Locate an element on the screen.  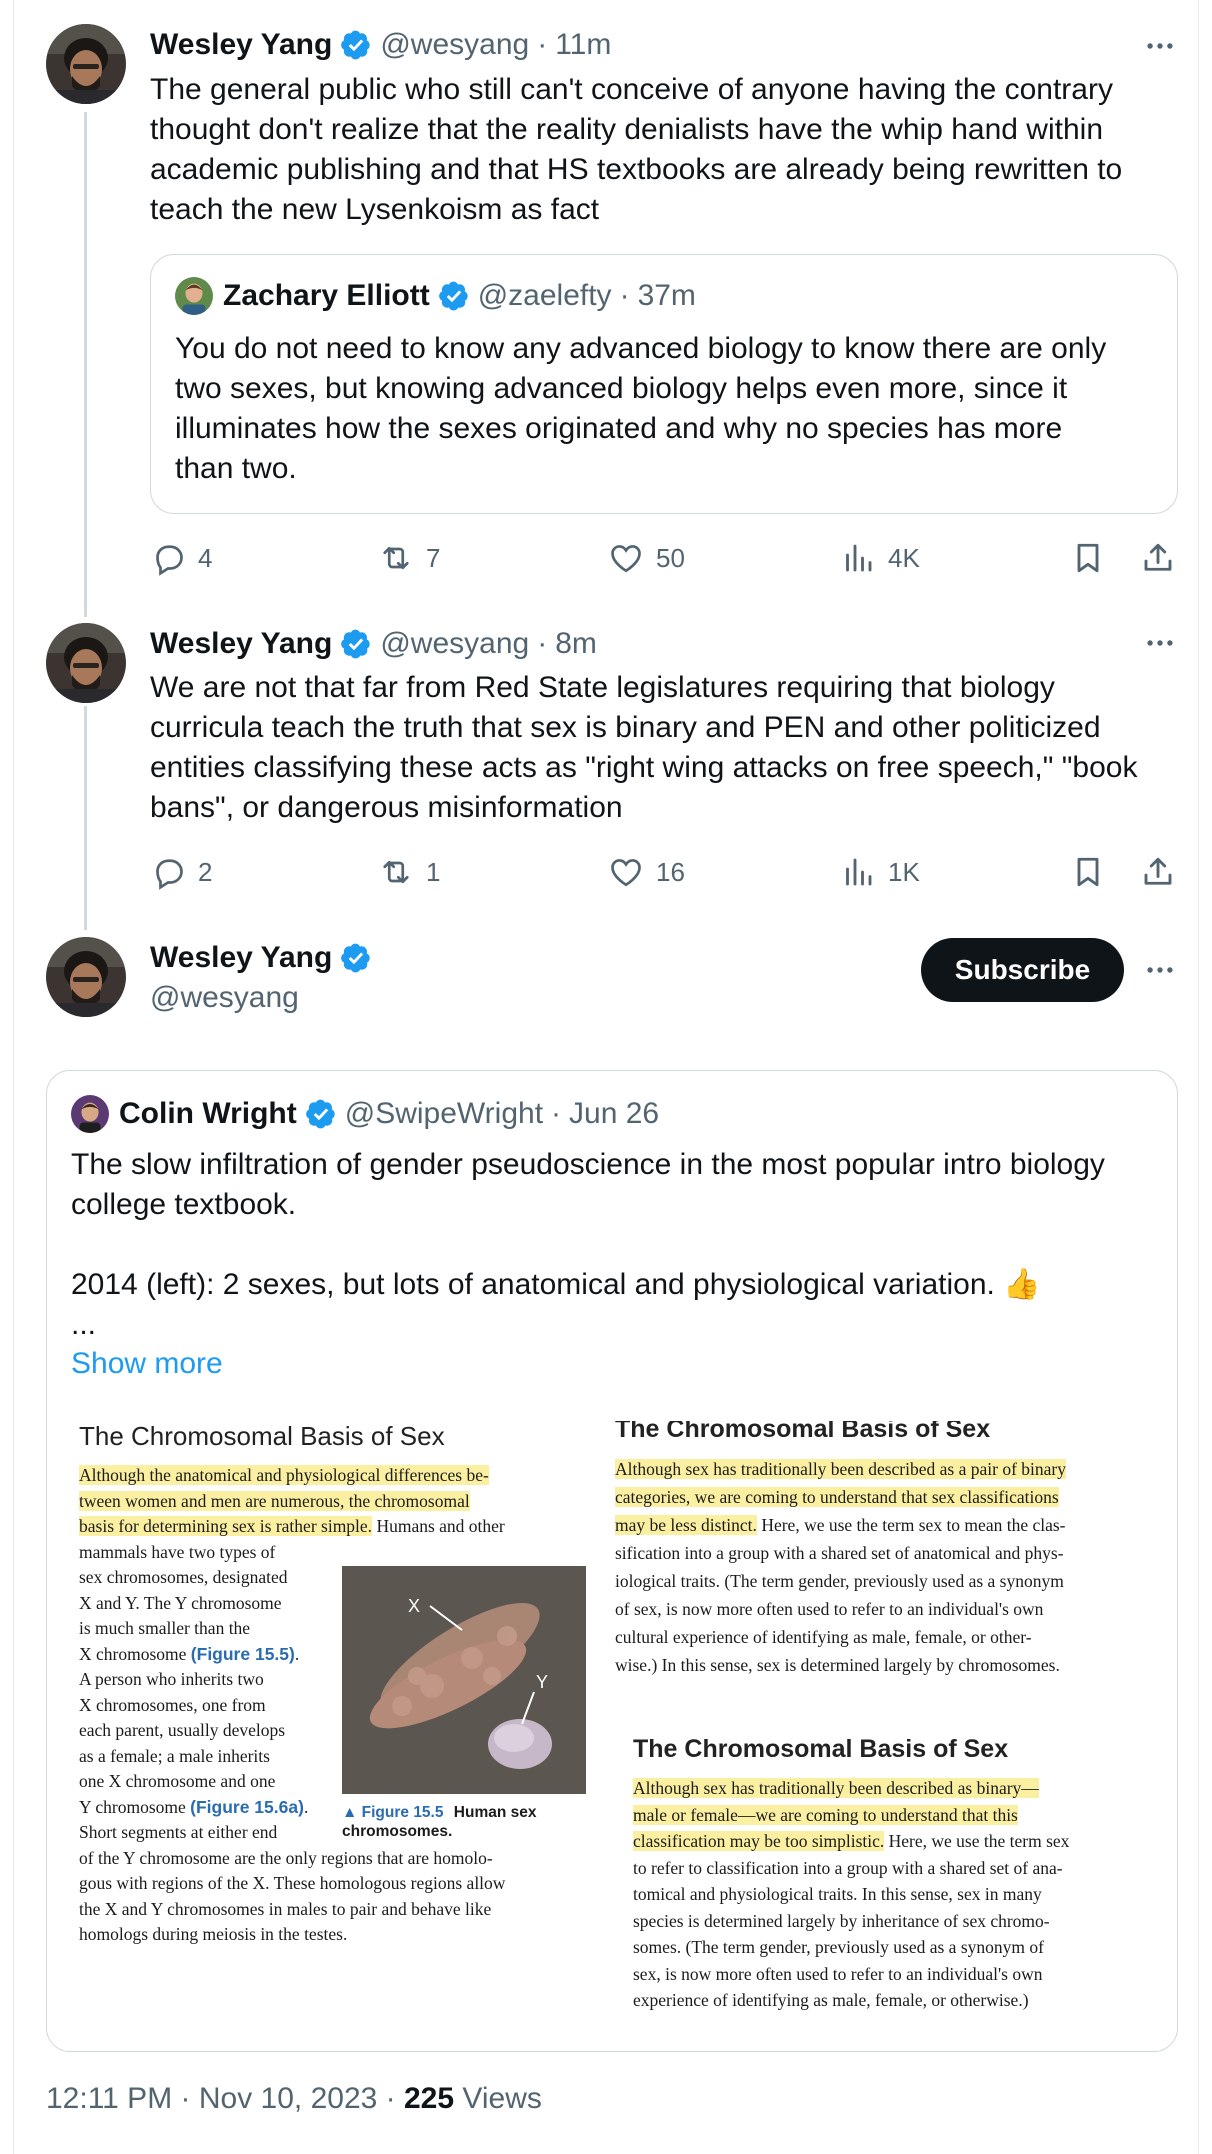
more-dots-icon is located at coordinates (1160, 643).